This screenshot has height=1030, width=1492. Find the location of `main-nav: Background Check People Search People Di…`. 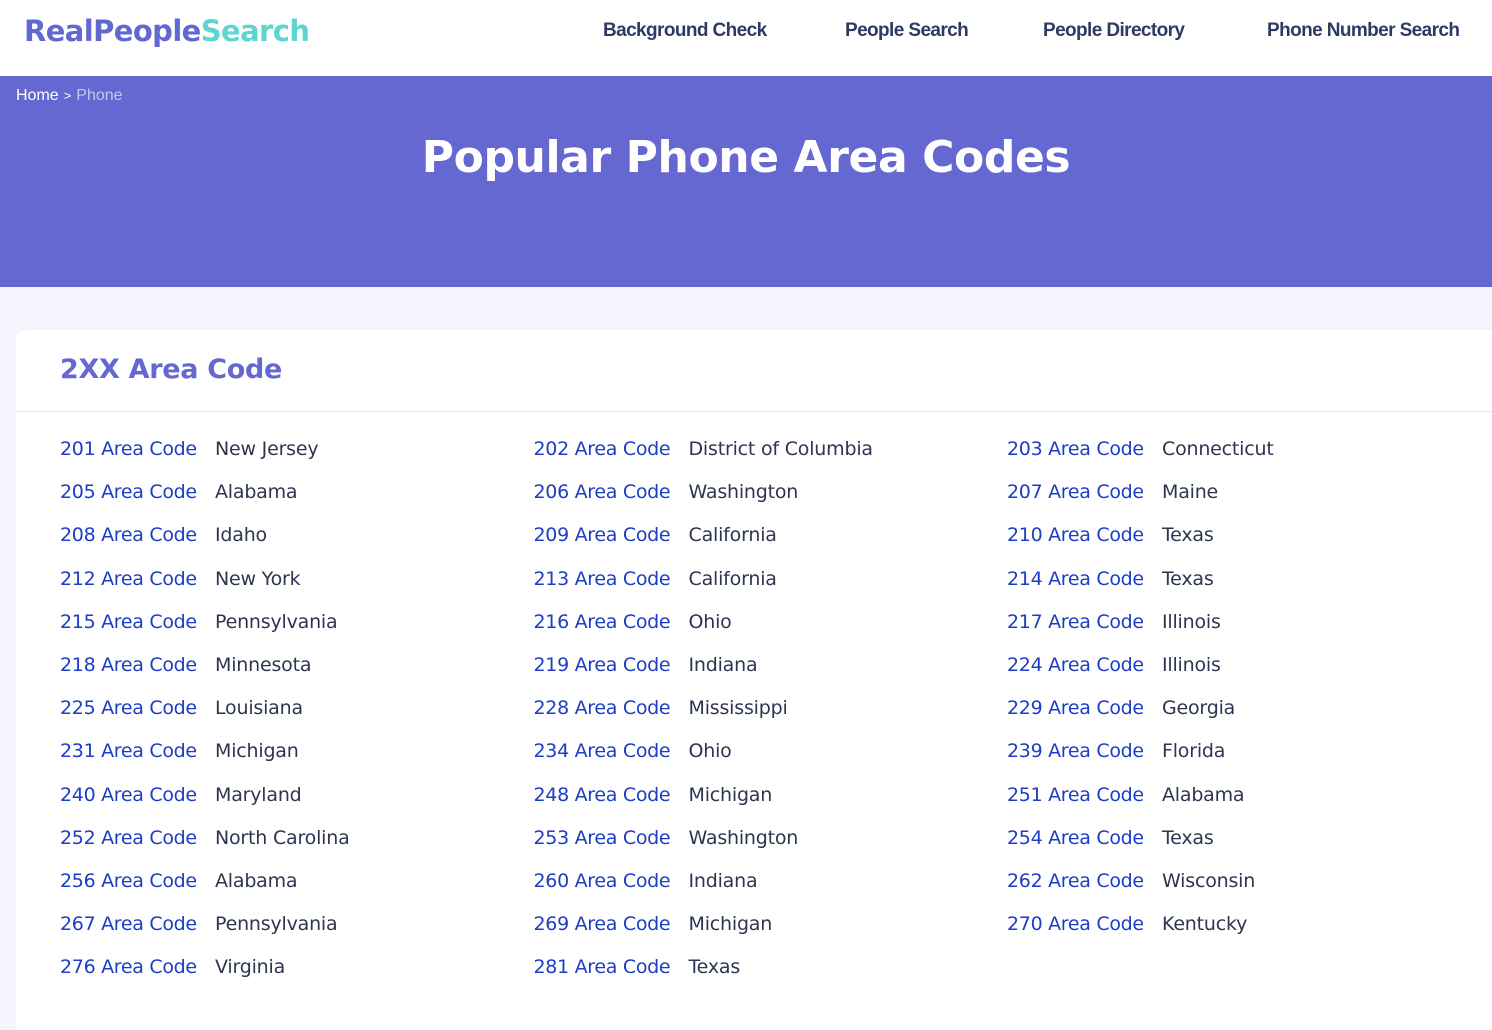

main-nav: Background Check People Search People Di… is located at coordinates (746, 33).